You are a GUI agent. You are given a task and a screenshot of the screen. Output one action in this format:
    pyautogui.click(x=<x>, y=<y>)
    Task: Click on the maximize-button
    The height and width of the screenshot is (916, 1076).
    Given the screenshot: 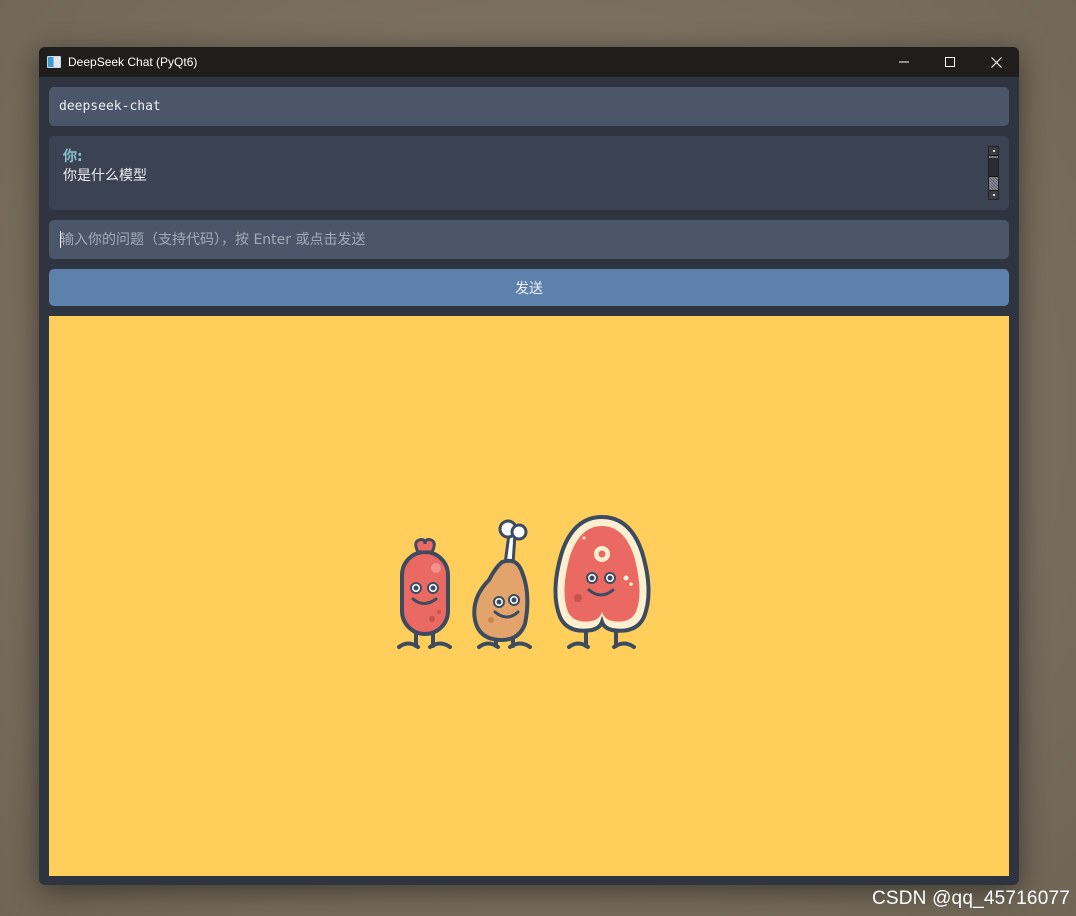 What is the action you would take?
    pyautogui.click(x=950, y=62)
    